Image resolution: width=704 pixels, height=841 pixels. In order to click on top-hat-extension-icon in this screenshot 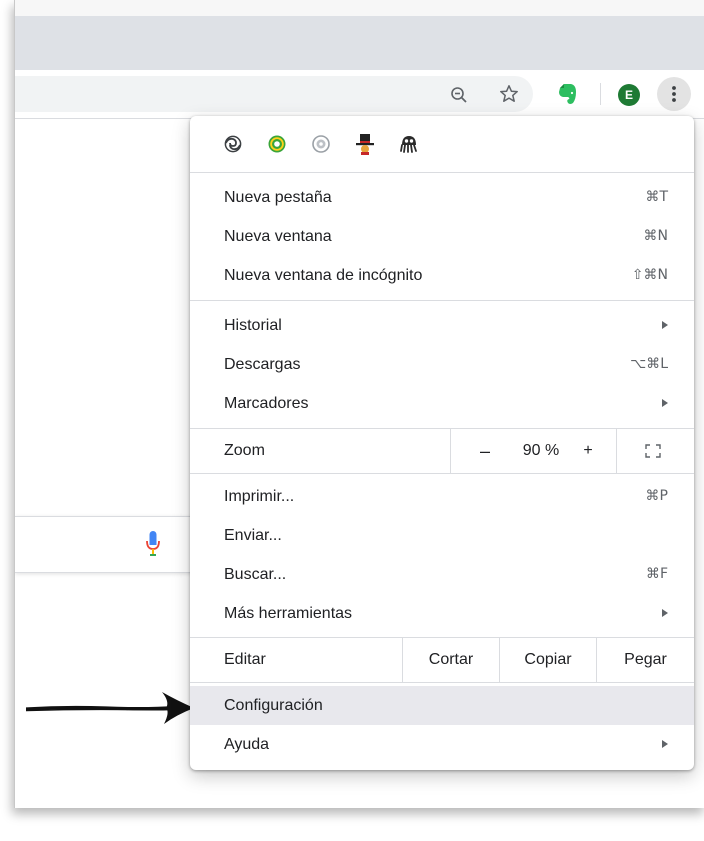, I will do `click(365, 144)`.